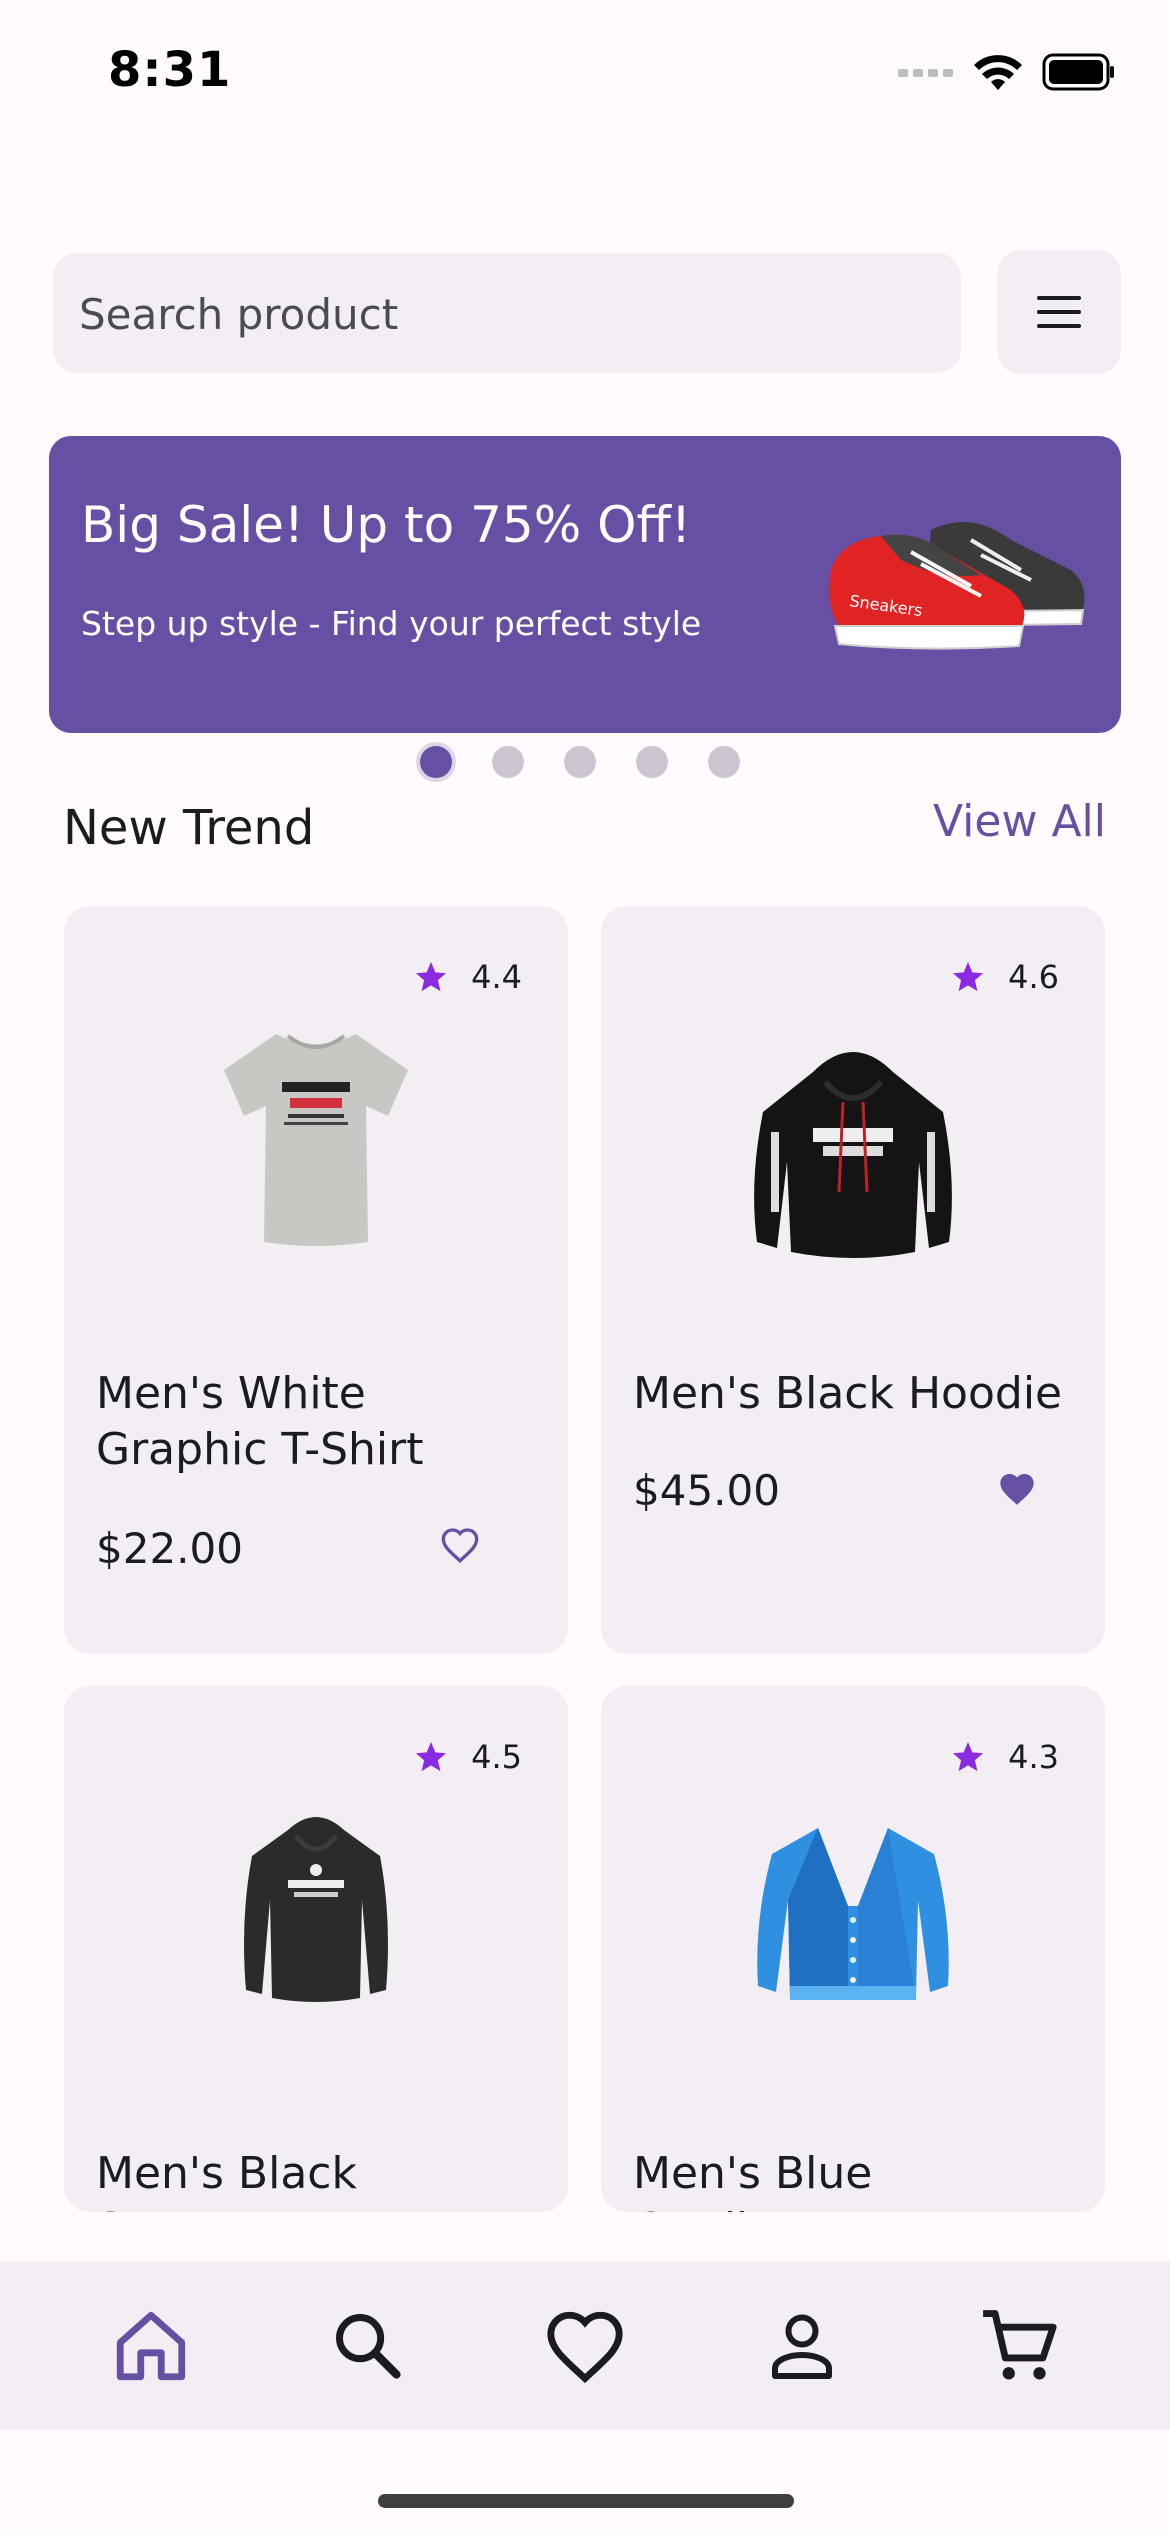  Describe the element at coordinates (586, 2501) in the screenshot. I see `home-indicator` at that location.